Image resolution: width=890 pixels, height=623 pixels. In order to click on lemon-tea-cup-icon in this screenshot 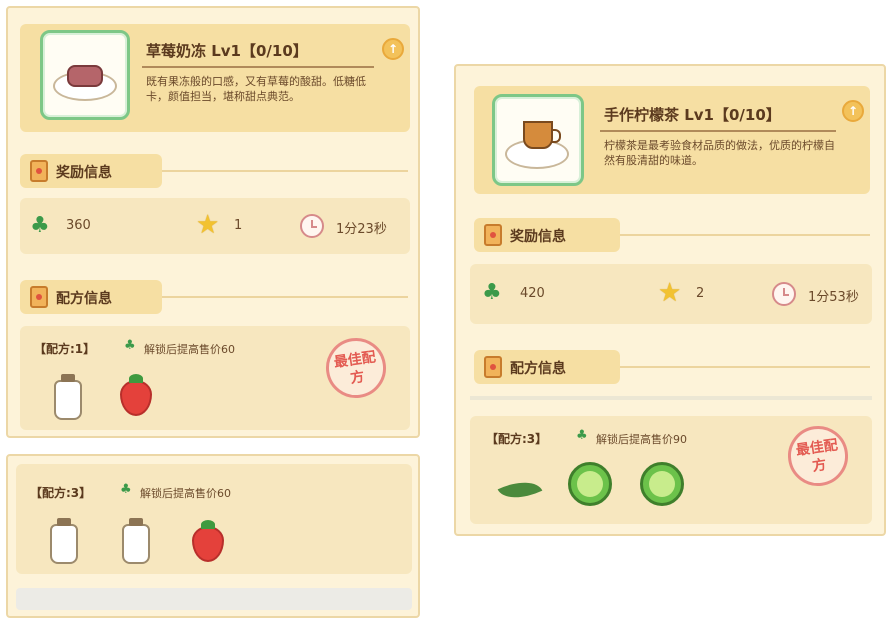, I will do `click(542, 135)`.